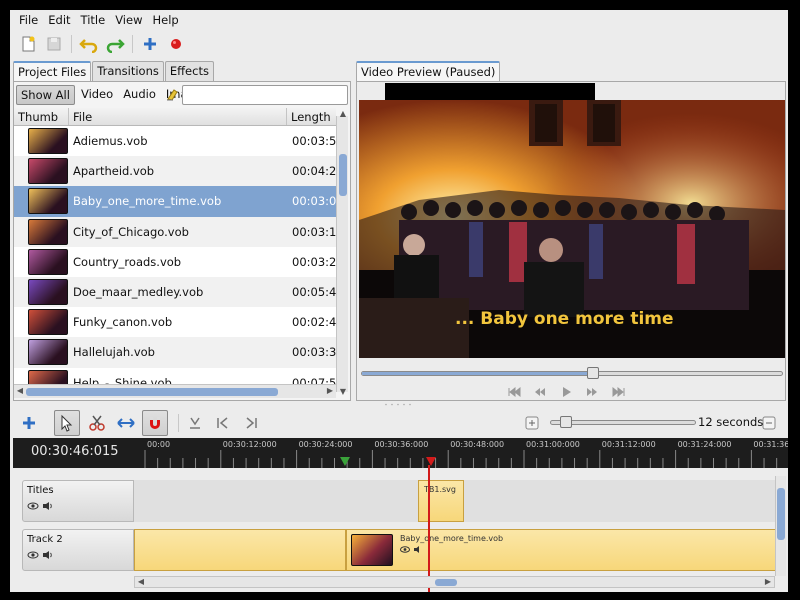  Describe the element at coordinates (619, 392) in the screenshot. I see `jump-end-icon` at that location.